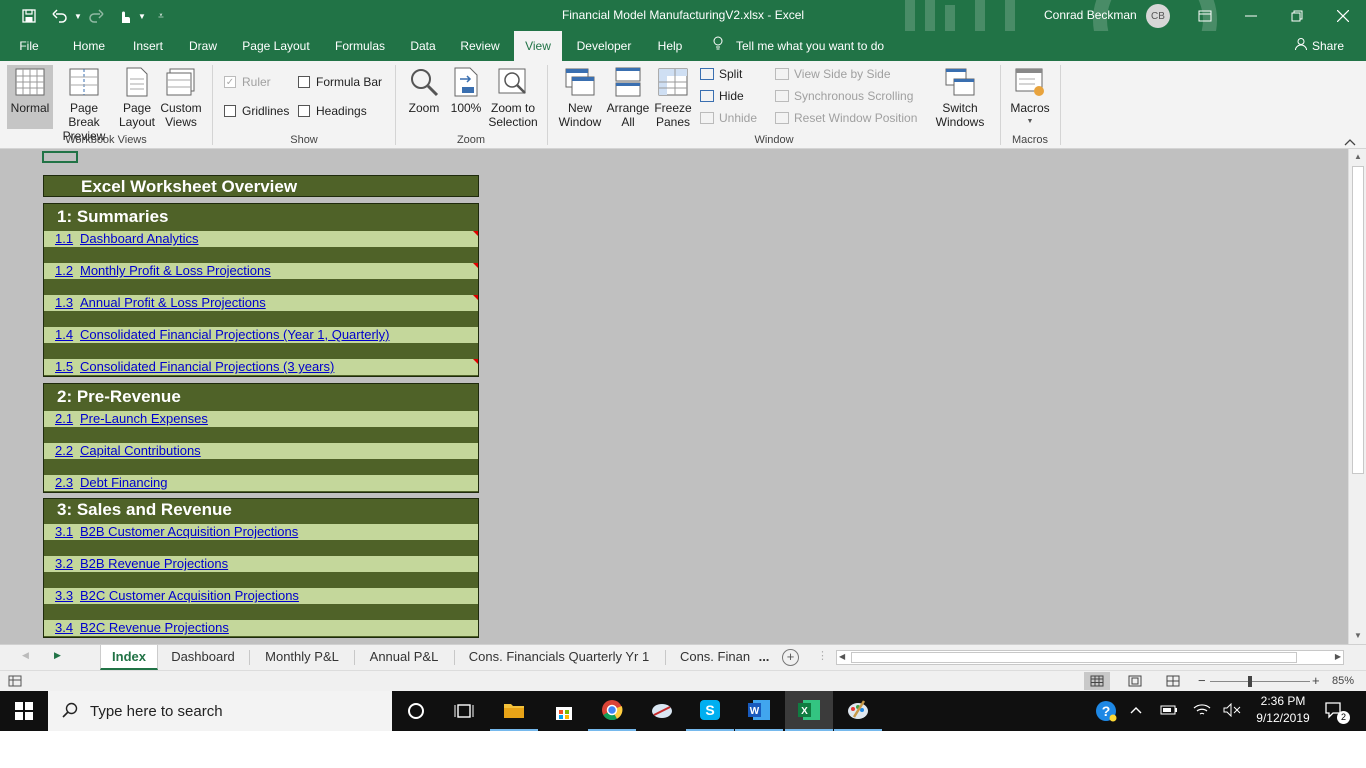 This screenshot has width=1366, height=768. Describe the element at coordinates (423, 46) in the screenshot. I see `tab-data: Data` at that location.